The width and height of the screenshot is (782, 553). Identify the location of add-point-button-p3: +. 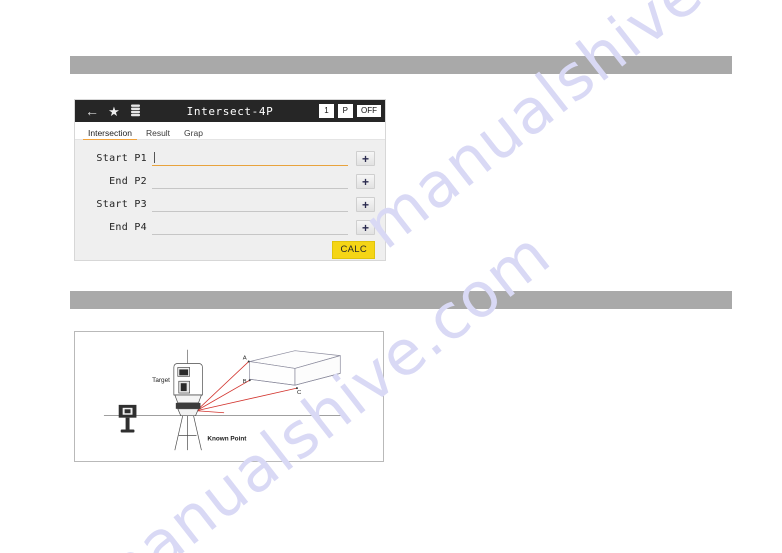
(365, 204).